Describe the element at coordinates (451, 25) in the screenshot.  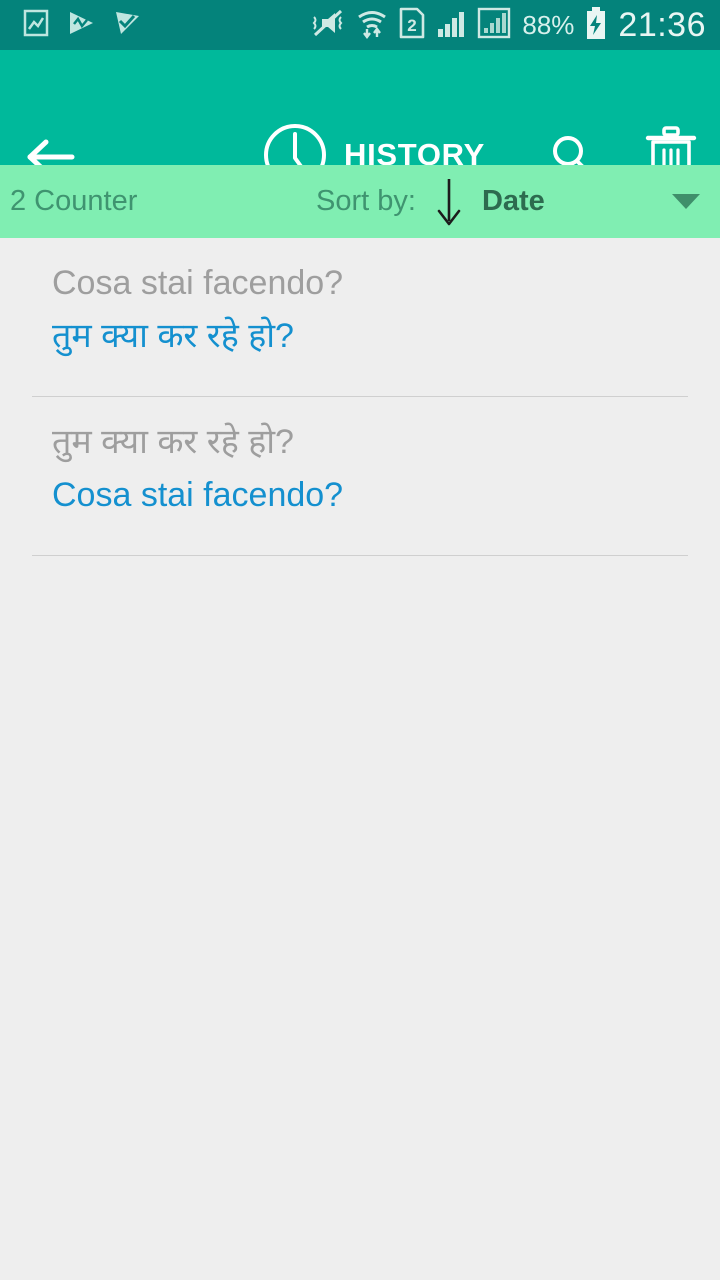
I see `signal-bars-icon` at that location.